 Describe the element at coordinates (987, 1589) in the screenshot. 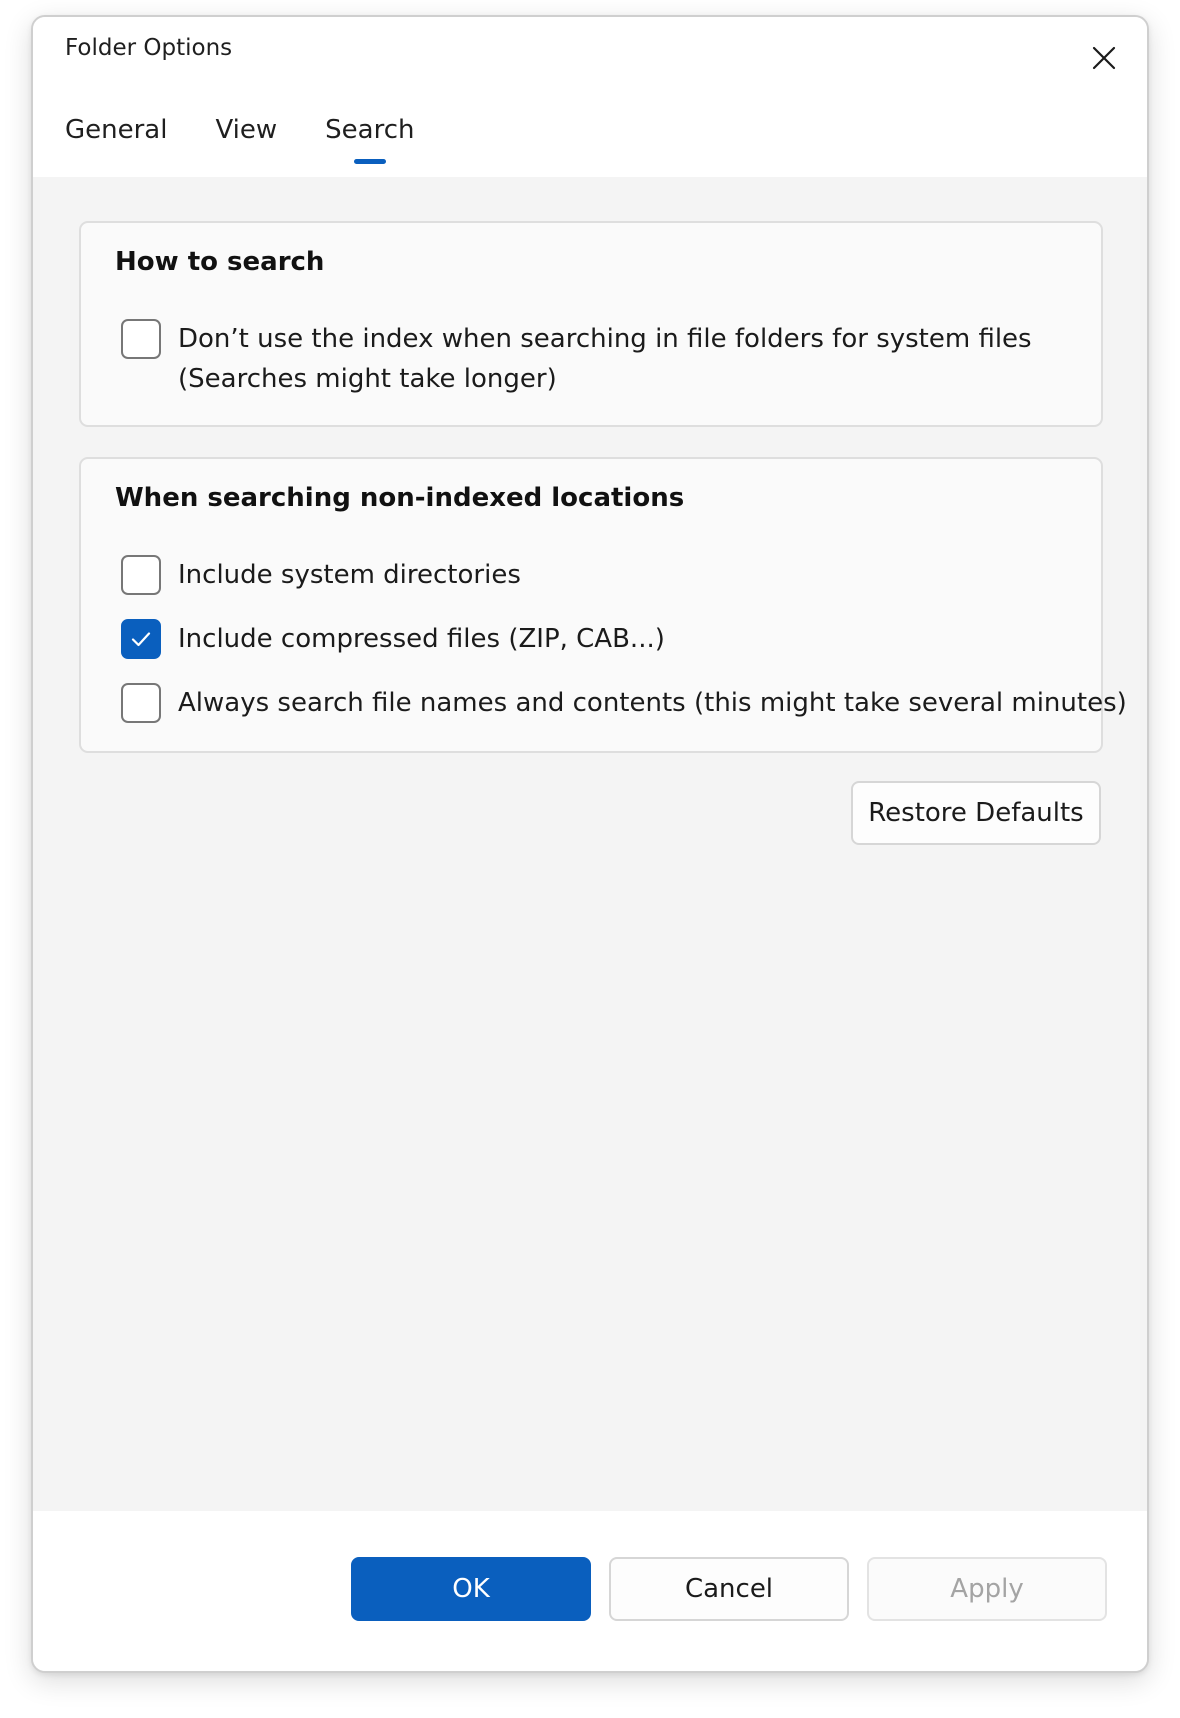

I see `apply-button: Apply` at that location.